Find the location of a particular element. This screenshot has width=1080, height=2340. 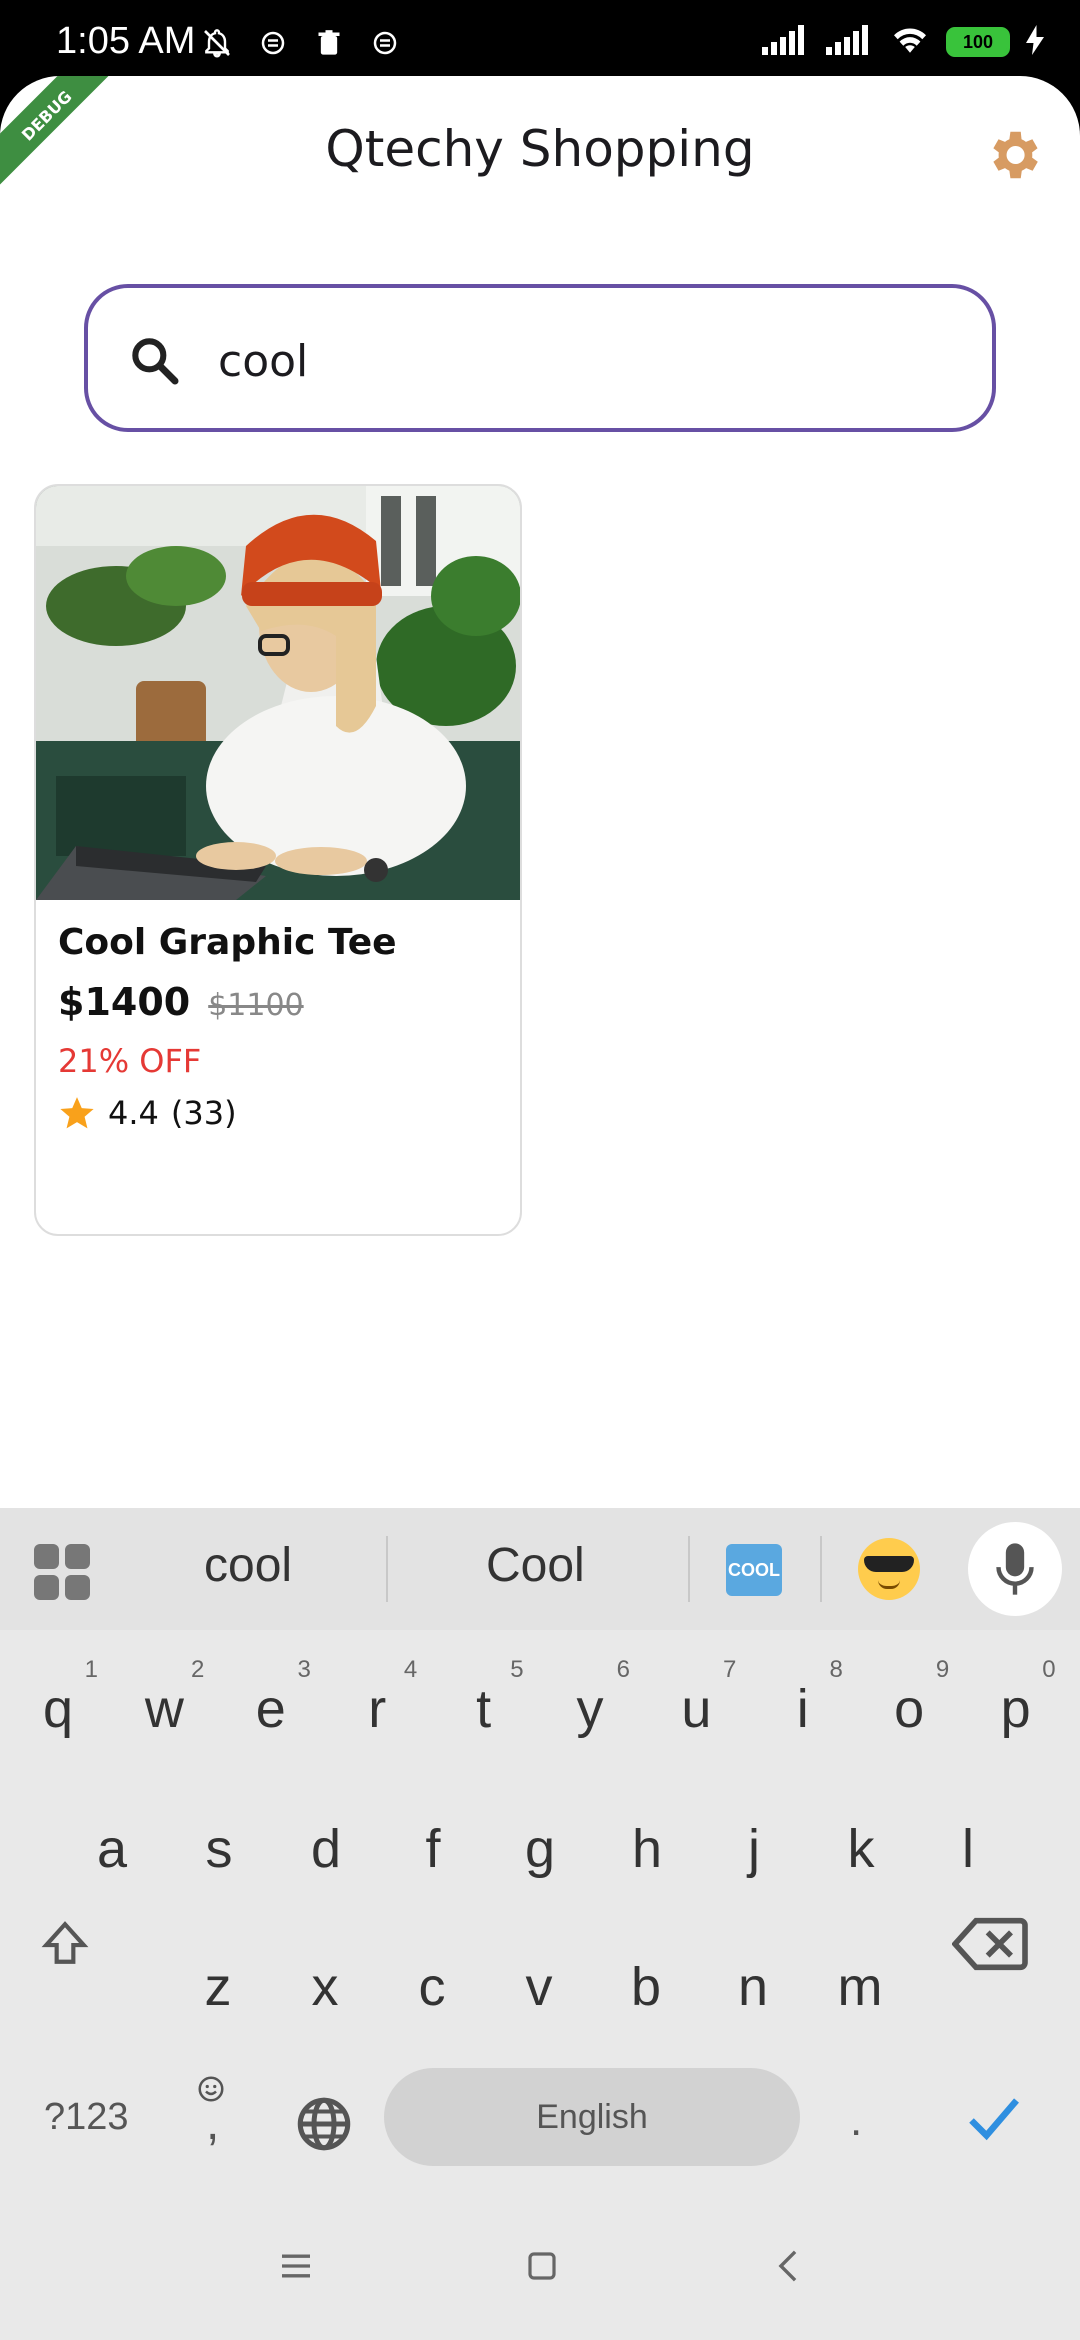

key-label: d is located at coordinates (326, 1849).